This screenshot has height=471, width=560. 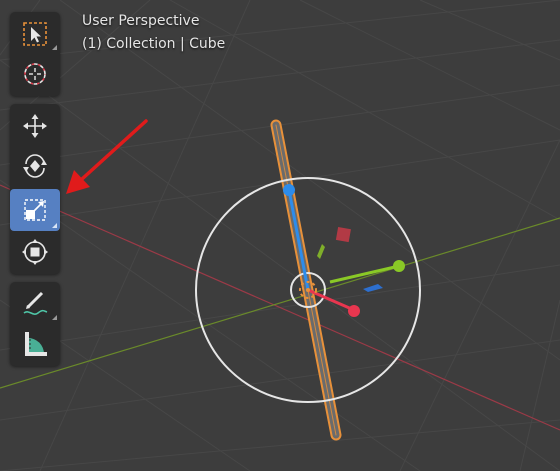 What do you see at coordinates (373, 288) in the screenshot?
I see `gizmo-plane-handle-blue` at bounding box center [373, 288].